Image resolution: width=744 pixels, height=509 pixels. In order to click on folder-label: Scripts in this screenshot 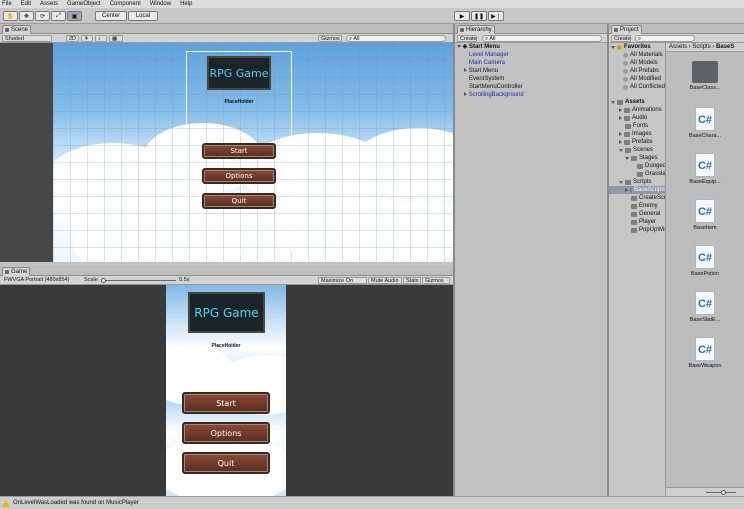, I will do `click(642, 182)`.